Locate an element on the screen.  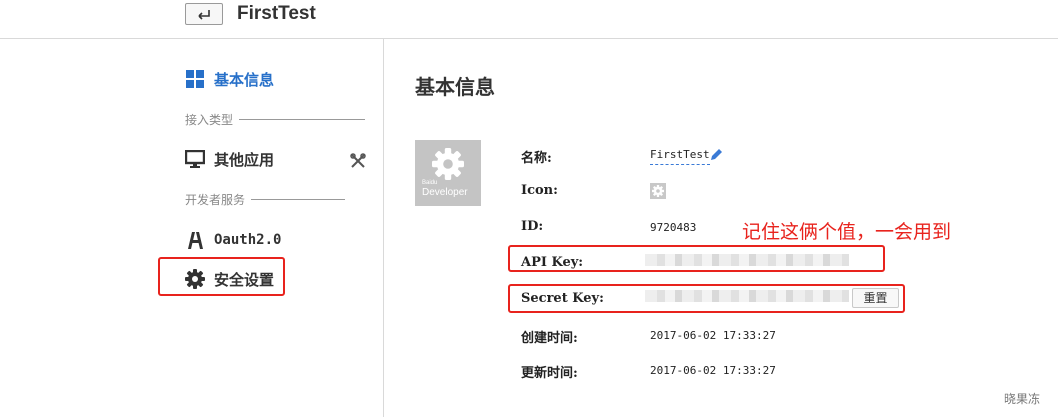
top-header: FirstTest is located at coordinates (529, 19).